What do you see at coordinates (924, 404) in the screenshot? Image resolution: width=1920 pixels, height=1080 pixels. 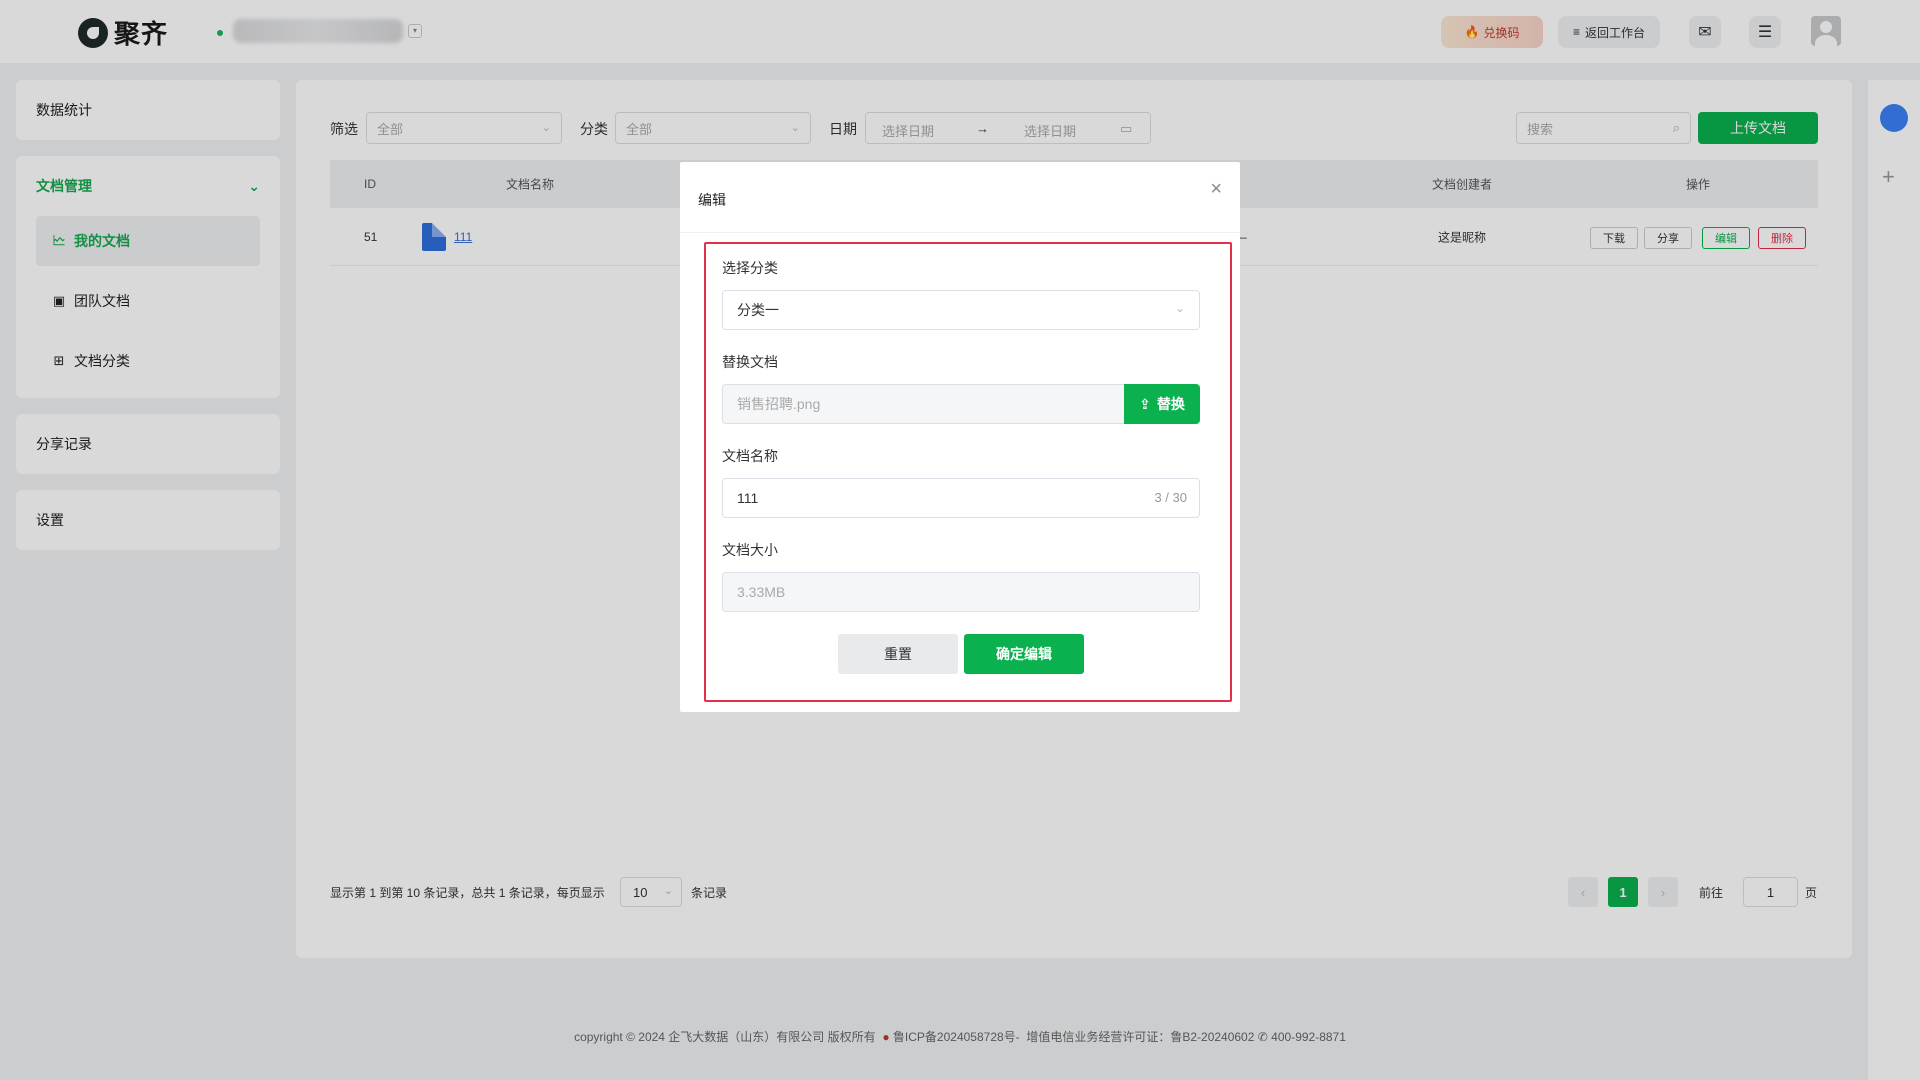 I see `replace-file-input: 销售招聘.png` at bounding box center [924, 404].